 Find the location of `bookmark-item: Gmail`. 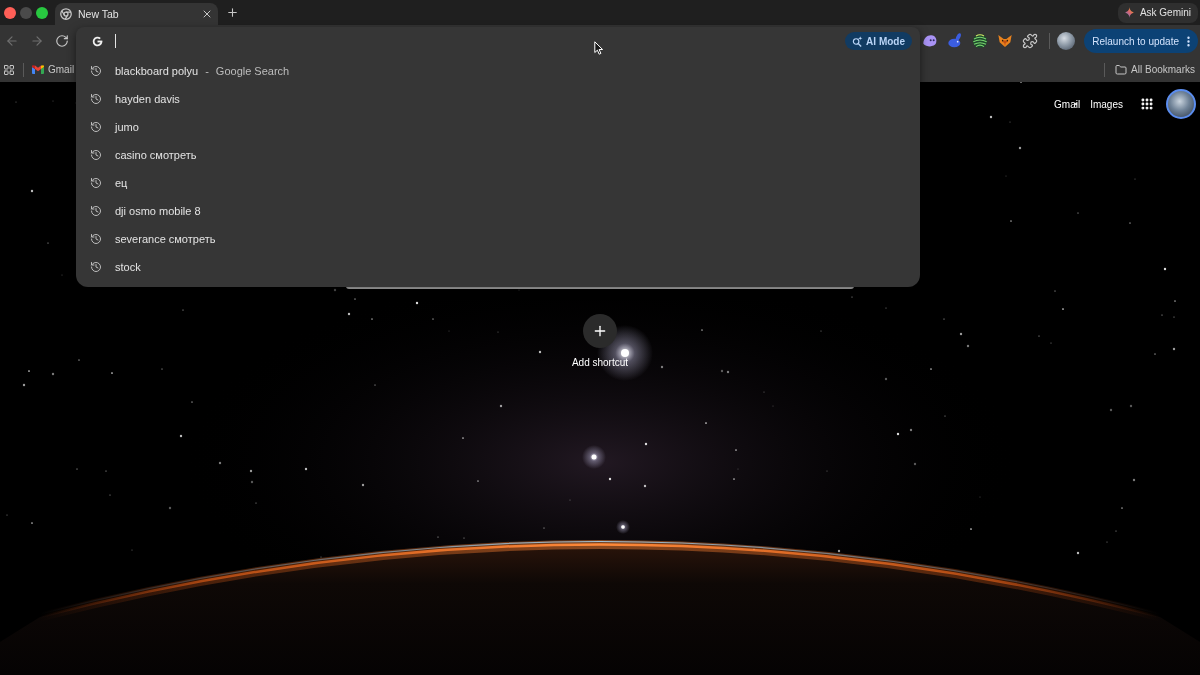

bookmark-item: Gmail is located at coordinates (53, 69).